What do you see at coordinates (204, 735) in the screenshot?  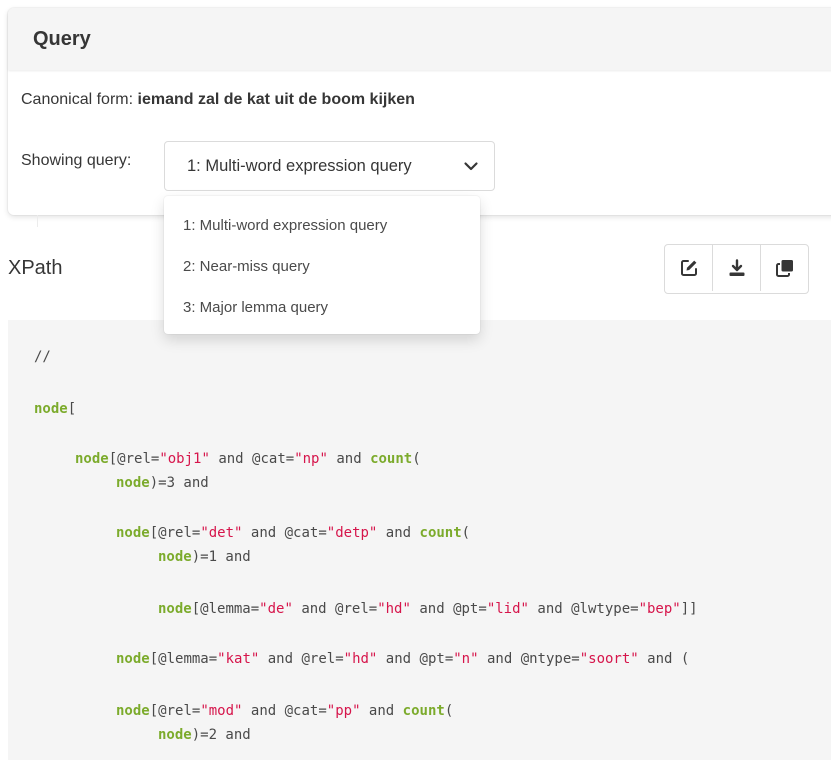 I see `code-line: node)=2 and` at bounding box center [204, 735].